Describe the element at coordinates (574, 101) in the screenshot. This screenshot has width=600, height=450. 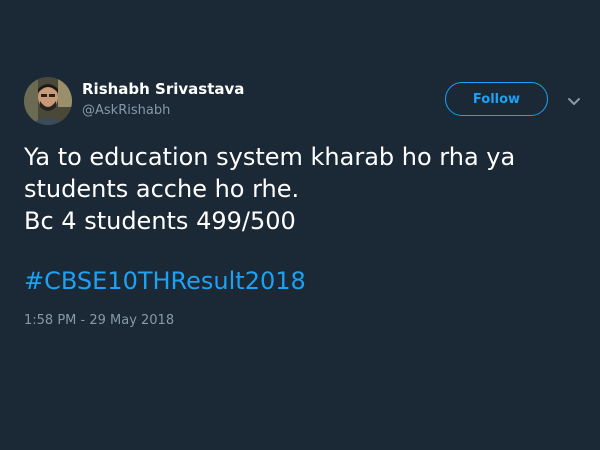
I see `chevron-down-icon` at that location.